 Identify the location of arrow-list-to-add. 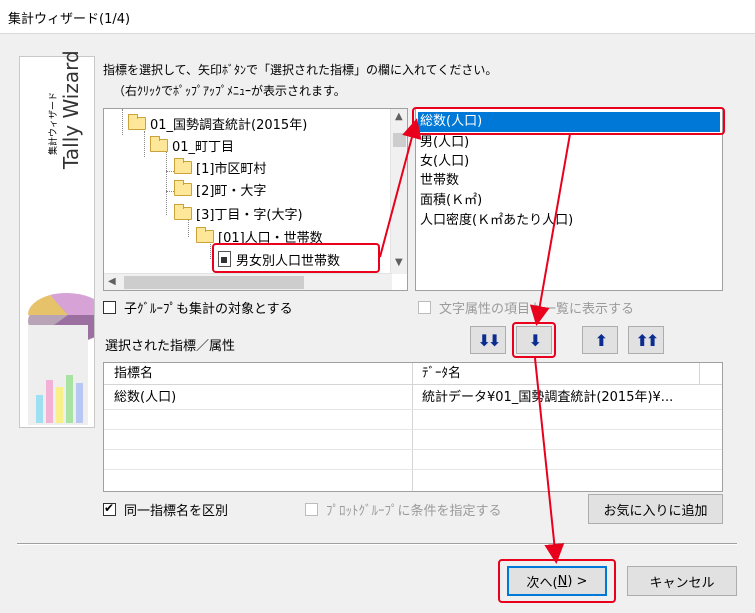
(550, 229).